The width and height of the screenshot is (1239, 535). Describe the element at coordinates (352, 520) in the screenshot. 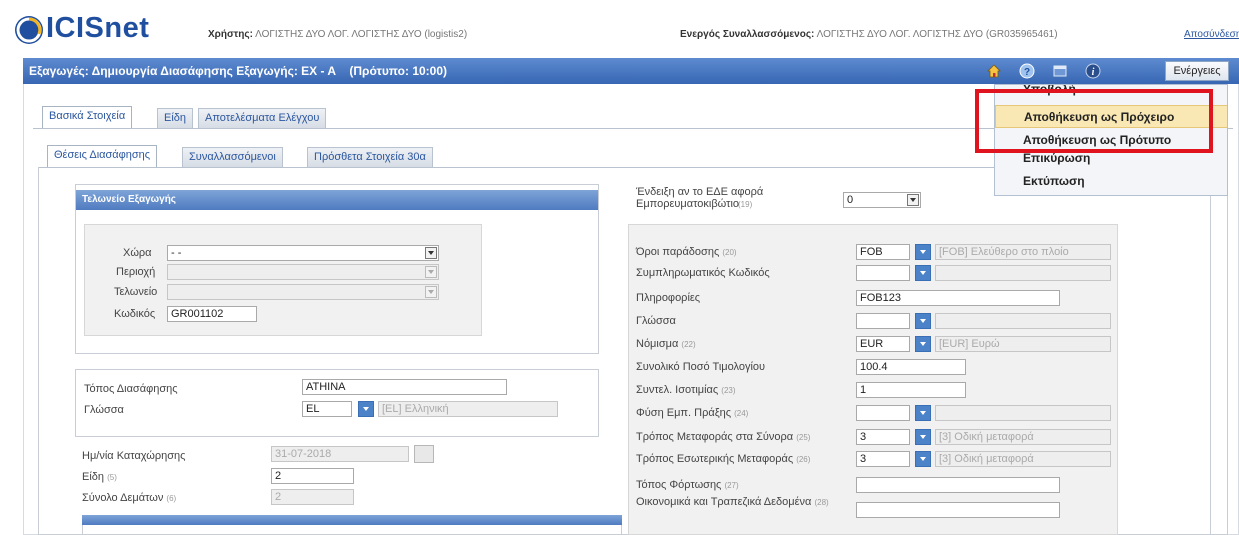

I see `bottom-section-header` at that location.